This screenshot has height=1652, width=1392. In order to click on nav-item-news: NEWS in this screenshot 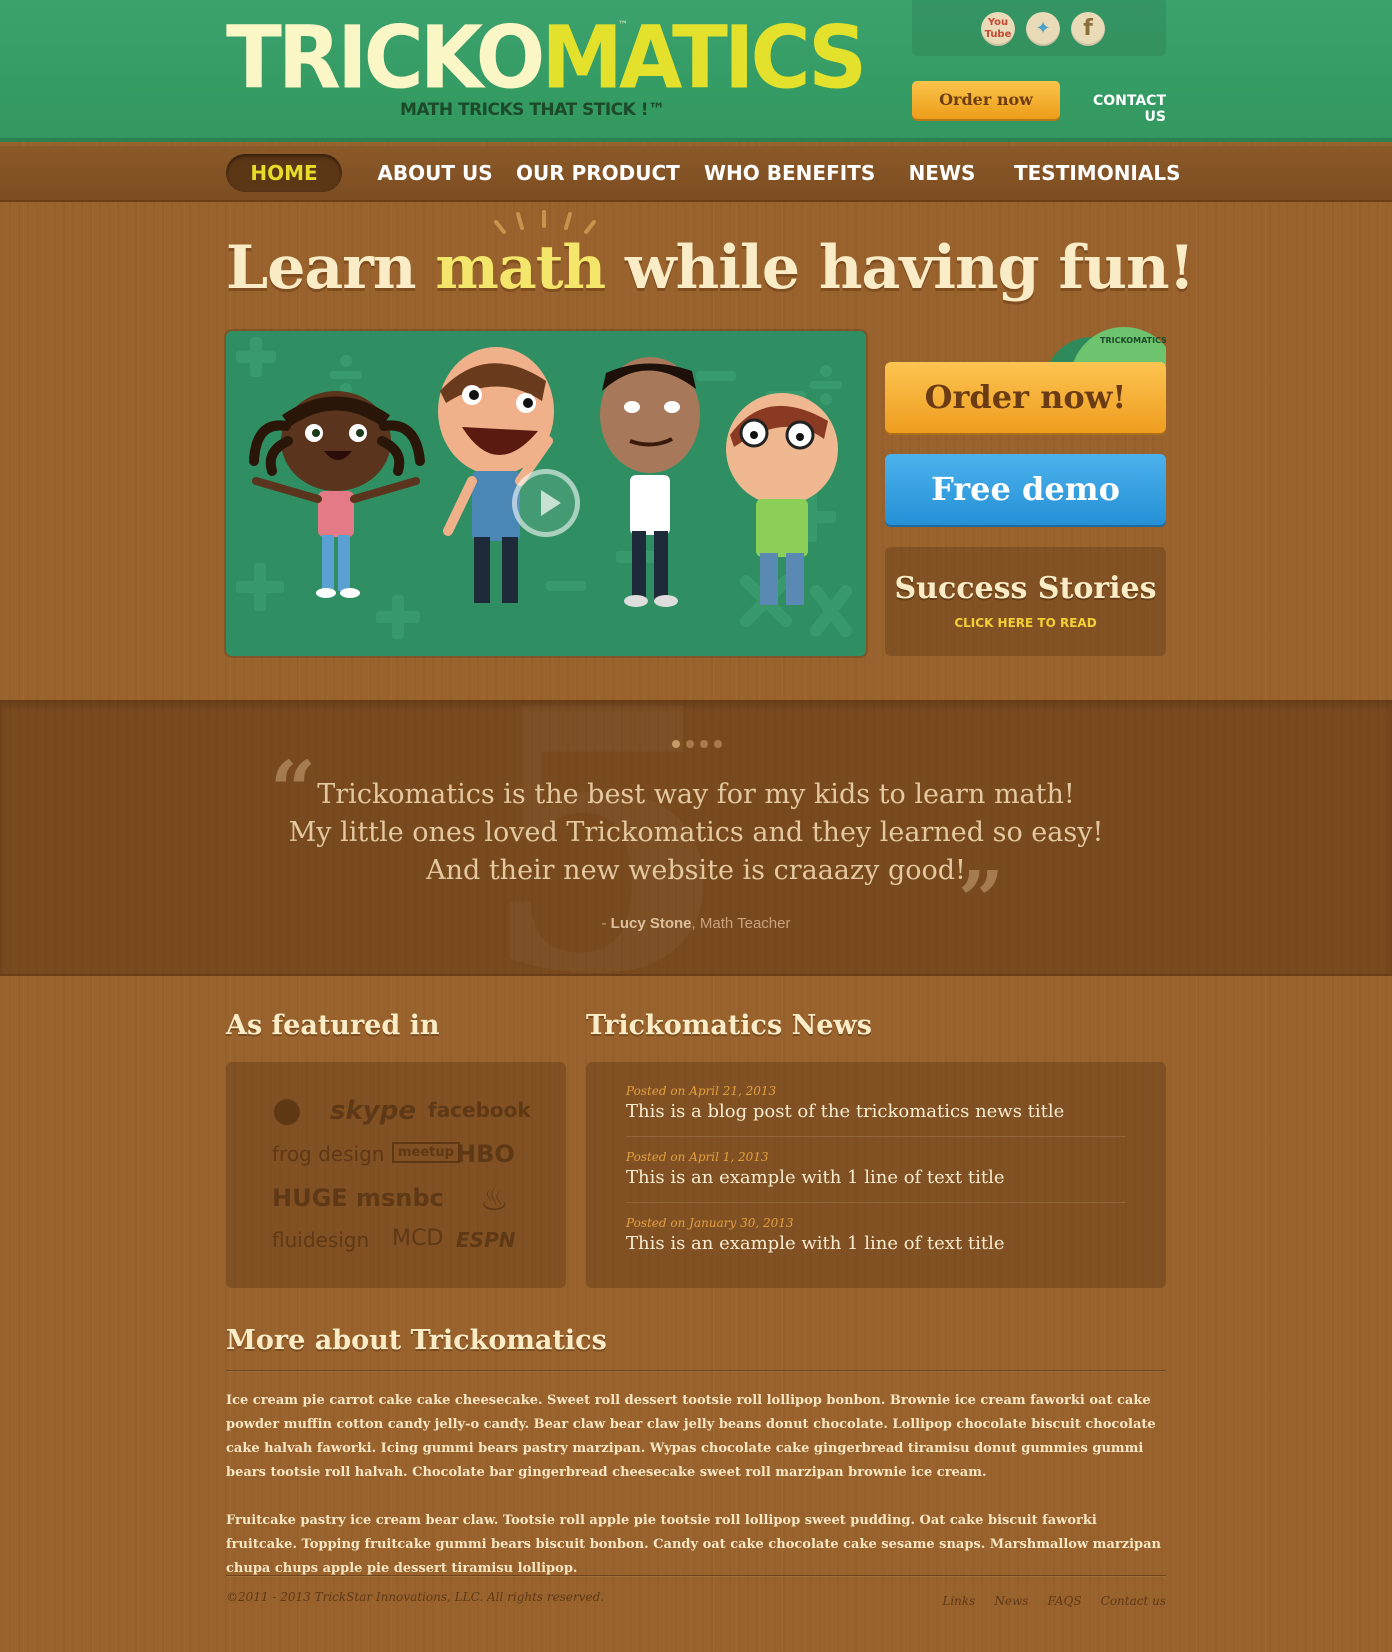, I will do `click(942, 173)`.